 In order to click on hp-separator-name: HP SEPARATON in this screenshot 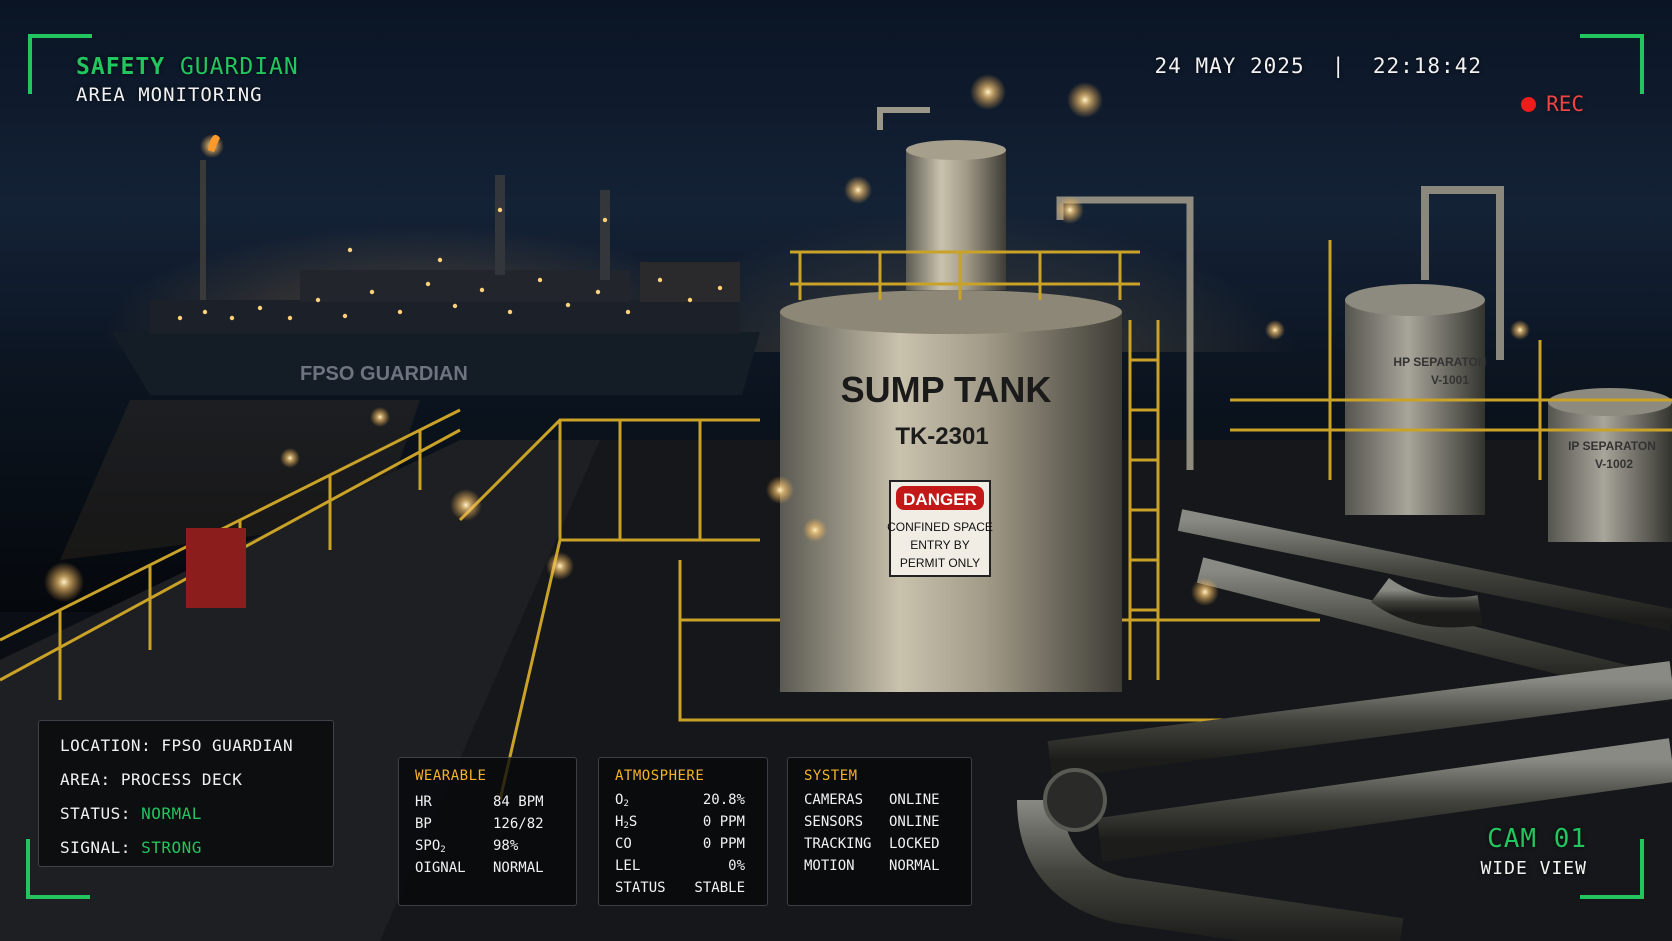, I will do `click(1439, 362)`.